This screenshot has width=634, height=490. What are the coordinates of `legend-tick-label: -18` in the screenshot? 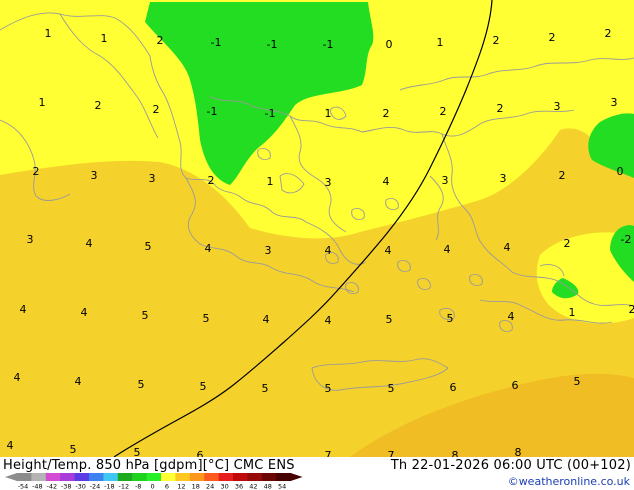 It's located at (109, 486).